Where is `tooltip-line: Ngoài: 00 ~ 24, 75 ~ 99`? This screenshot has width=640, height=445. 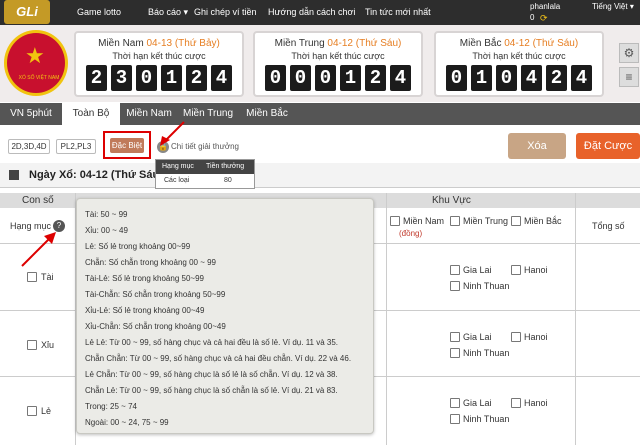 tooltip-line: Ngoài: 00 ~ 24, 75 ~ 99 is located at coordinates (127, 422).